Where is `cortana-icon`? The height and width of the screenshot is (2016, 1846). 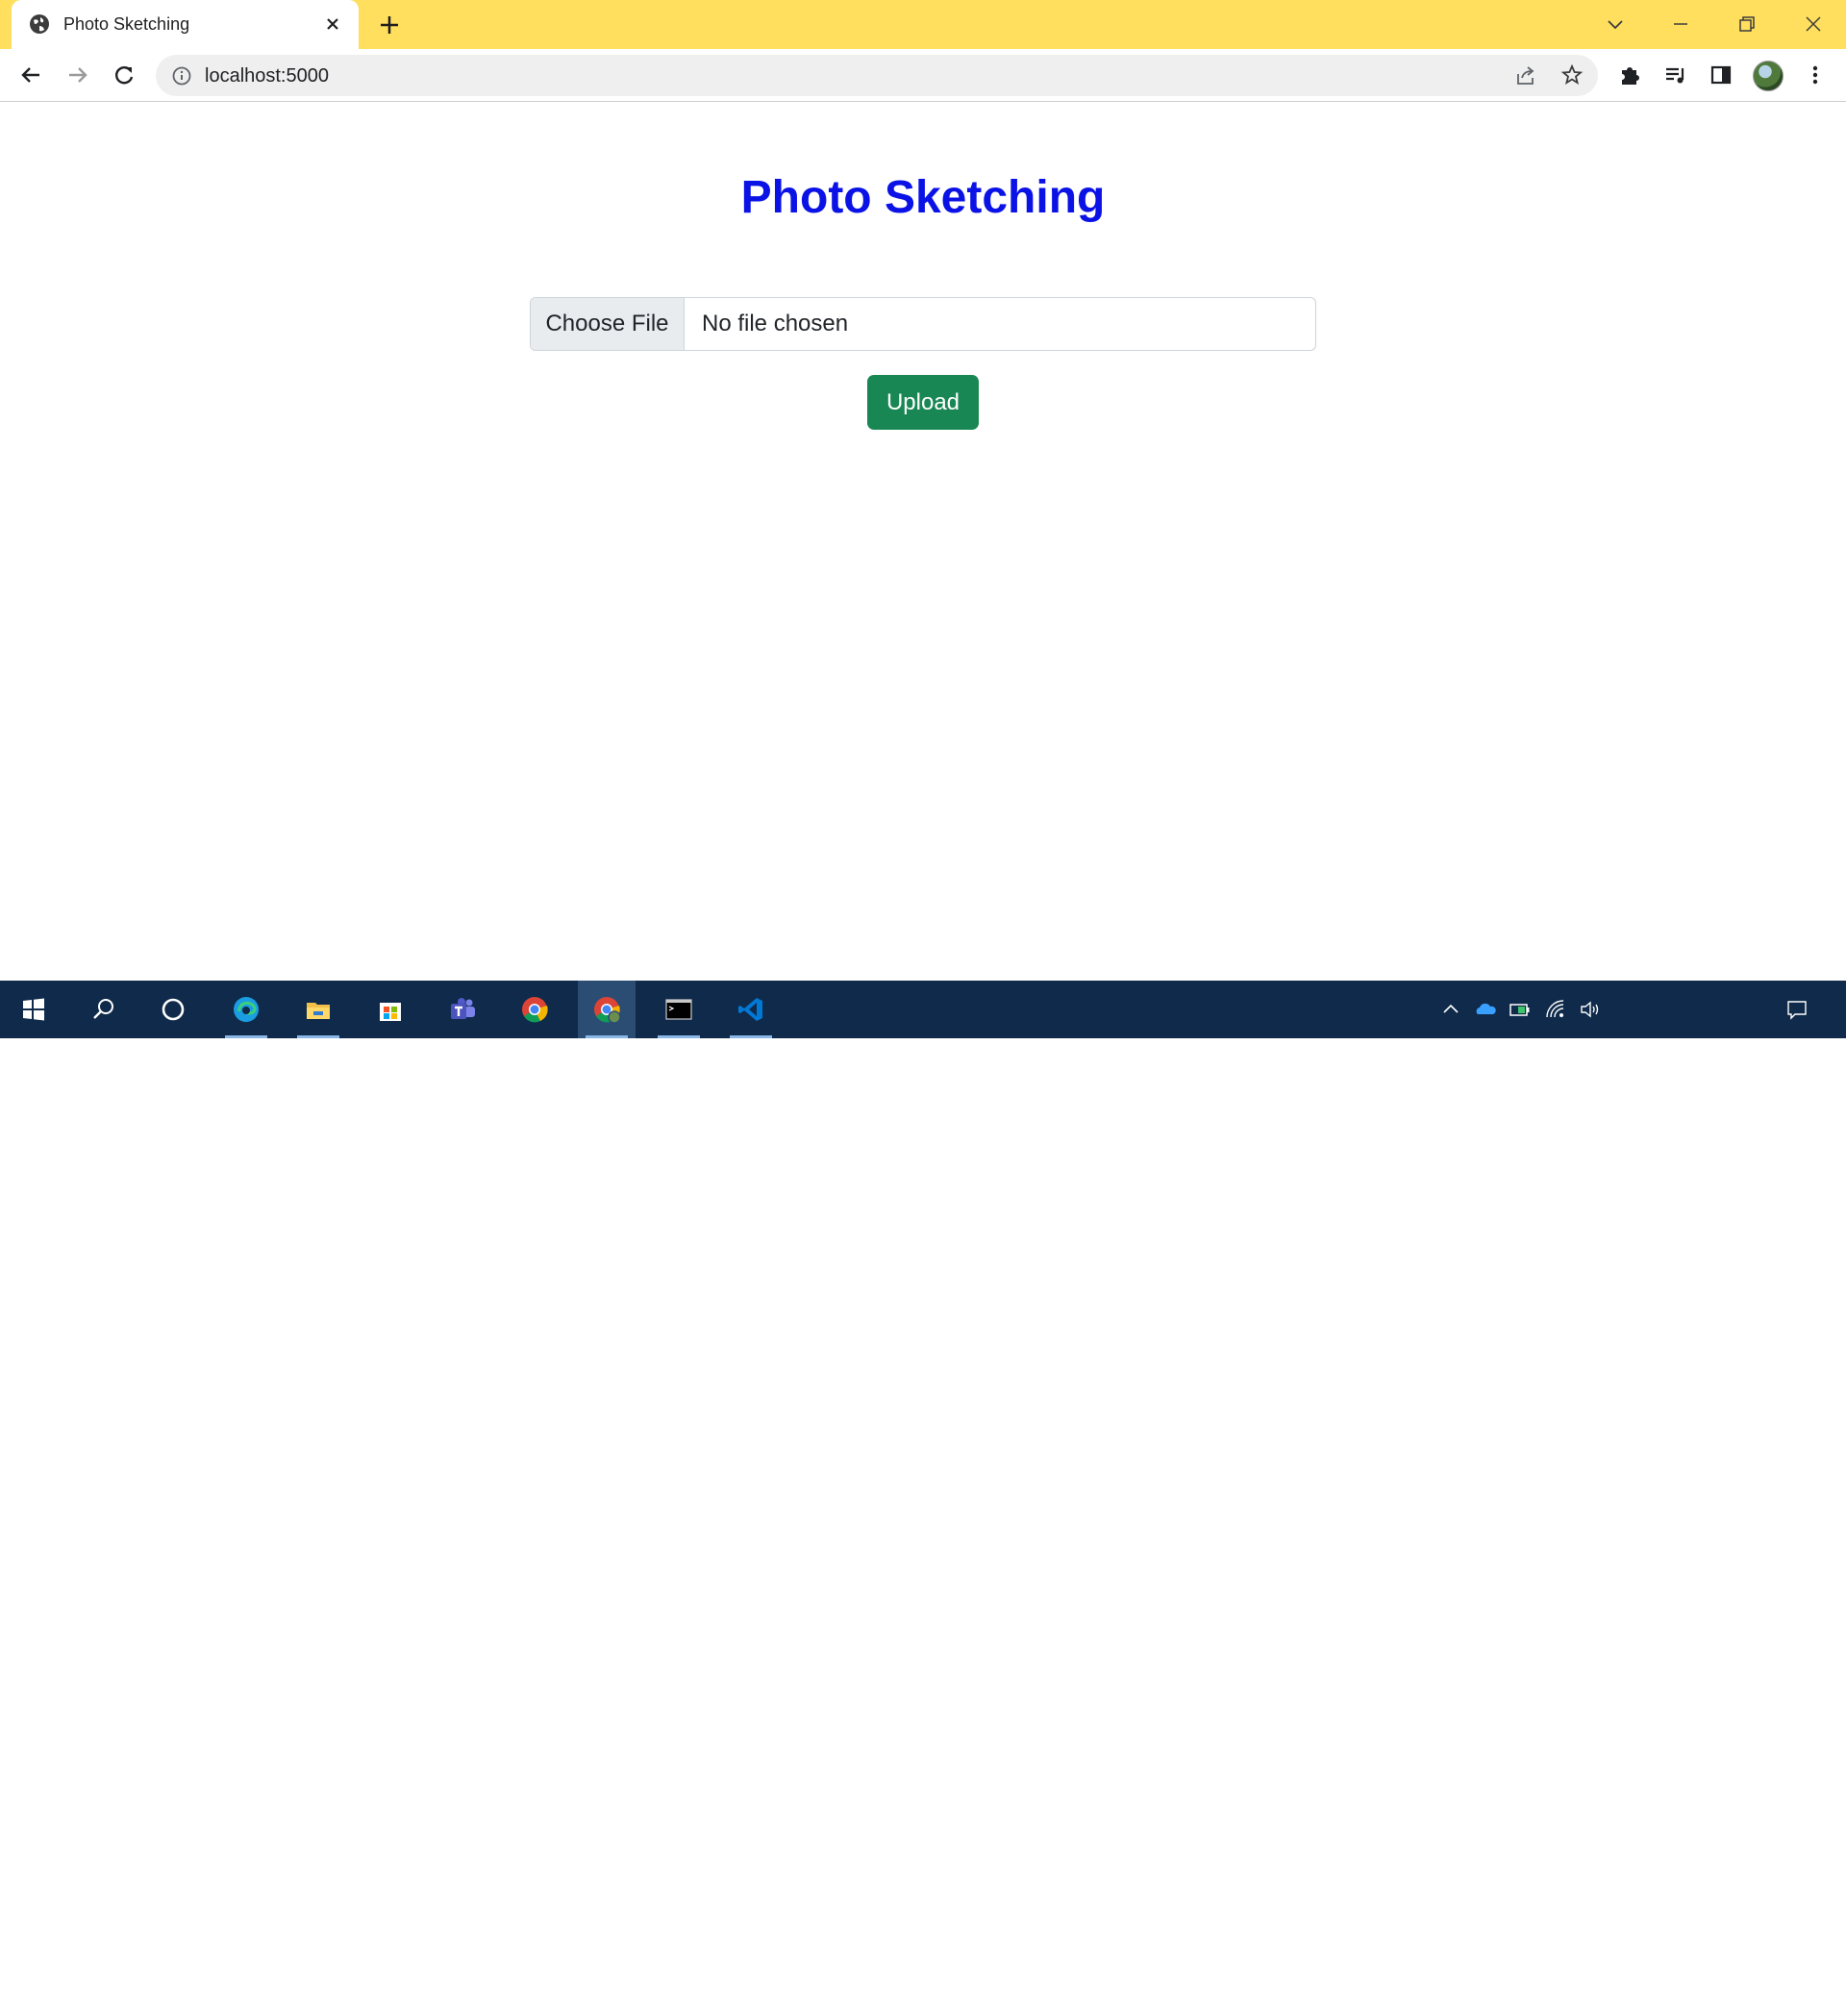 cortana-icon is located at coordinates (173, 1009).